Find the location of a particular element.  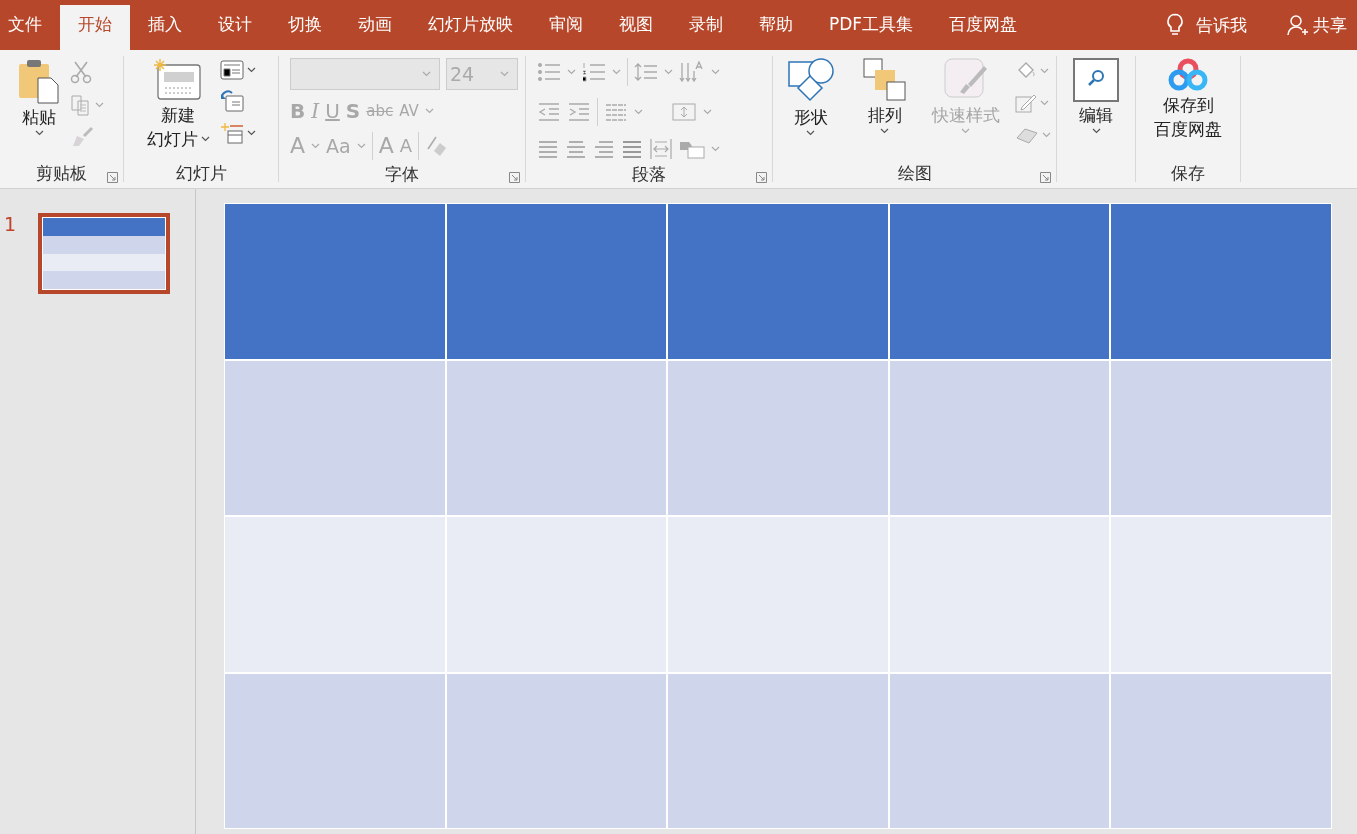

search-icon is located at coordinates (1096, 80).